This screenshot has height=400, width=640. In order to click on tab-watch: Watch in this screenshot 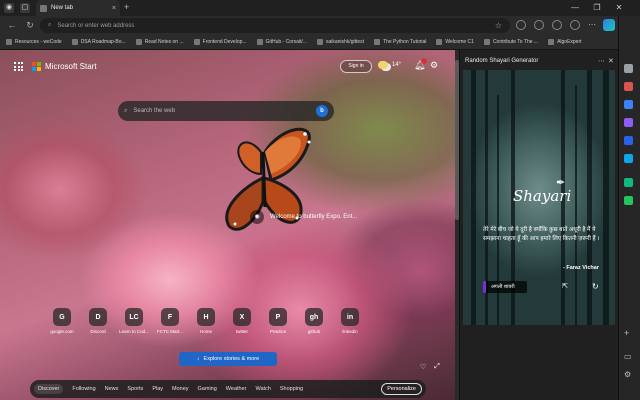, I will do `click(262, 389)`.